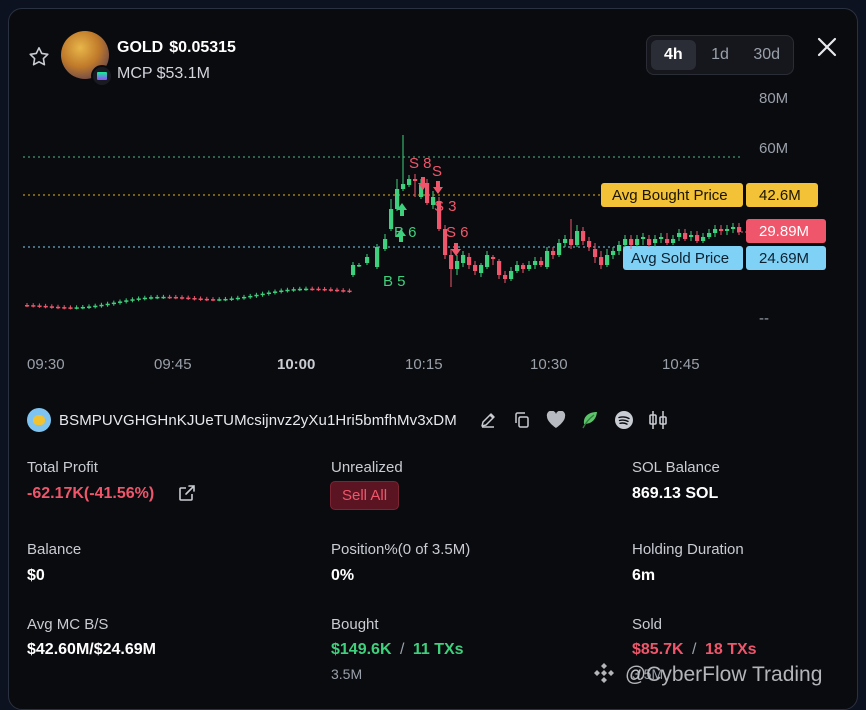 The height and width of the screenshot is (710, 866). I want to click on copy-icon, so click(522, 420).